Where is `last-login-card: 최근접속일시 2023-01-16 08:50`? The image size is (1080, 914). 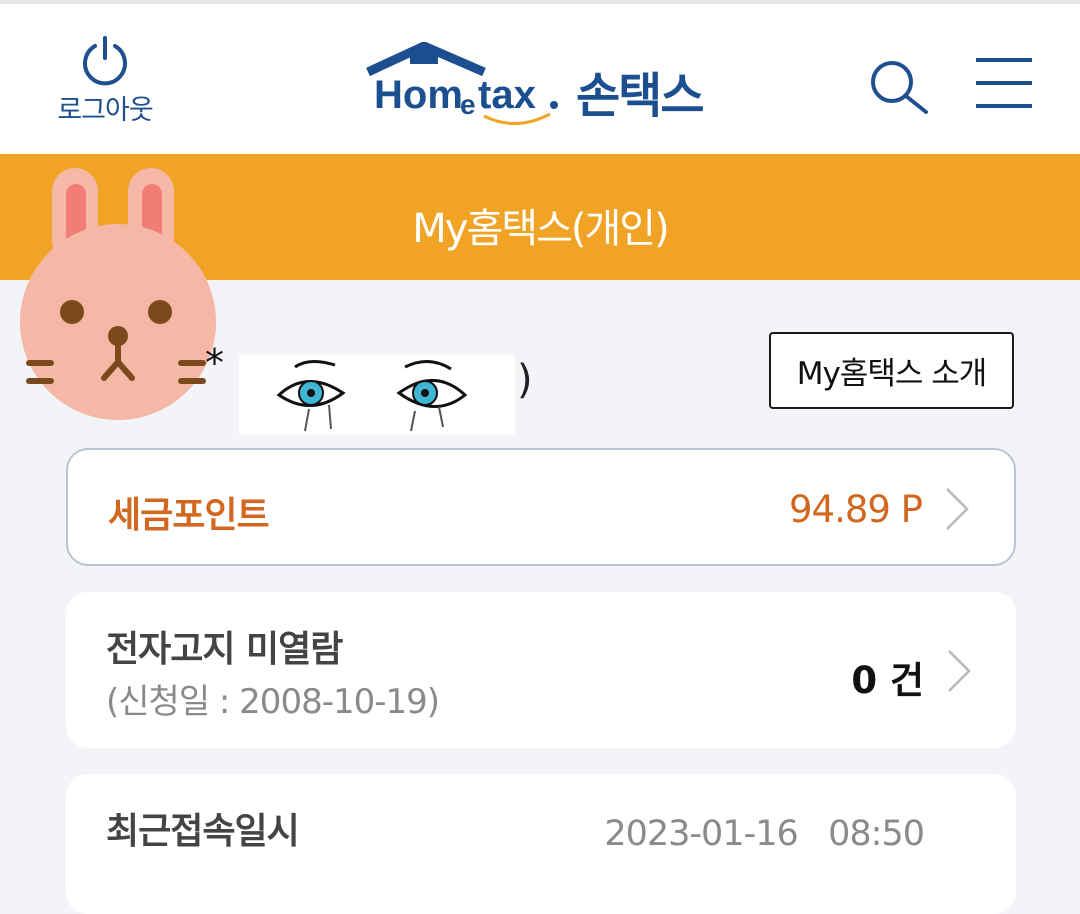 last-login-card: 최근접속일시 2023-01-16 08:50 is located at coordinates (541, 844).